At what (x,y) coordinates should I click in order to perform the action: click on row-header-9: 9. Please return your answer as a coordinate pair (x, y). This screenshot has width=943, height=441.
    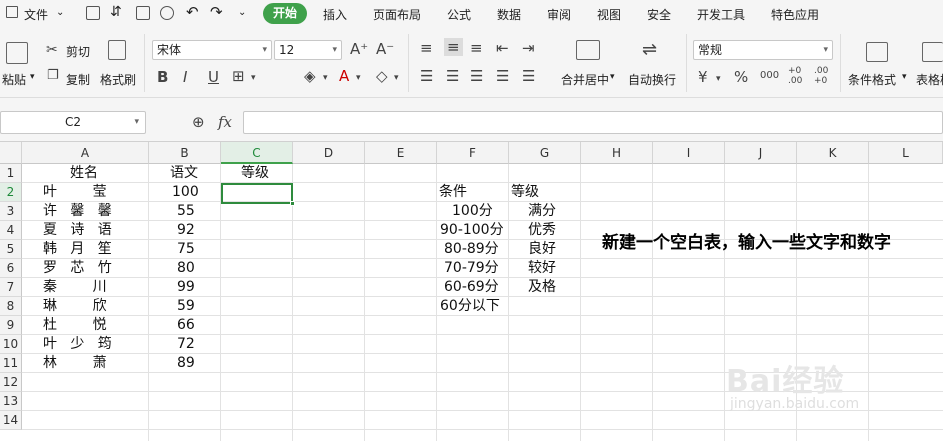
    Looking at the image, I should click on (11, 325).